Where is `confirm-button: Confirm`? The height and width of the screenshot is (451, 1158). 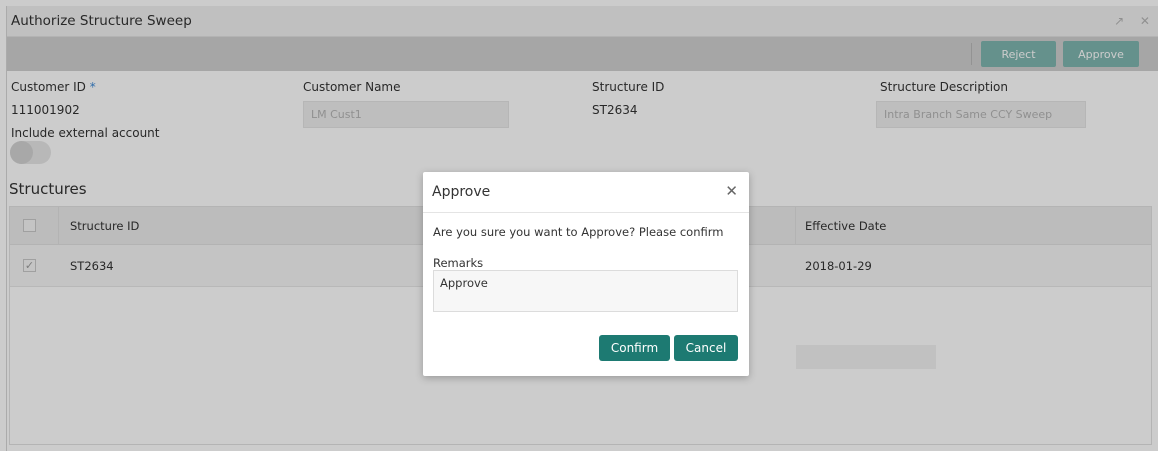 confirm-button: Confirm is located at coordinates (634, 348).